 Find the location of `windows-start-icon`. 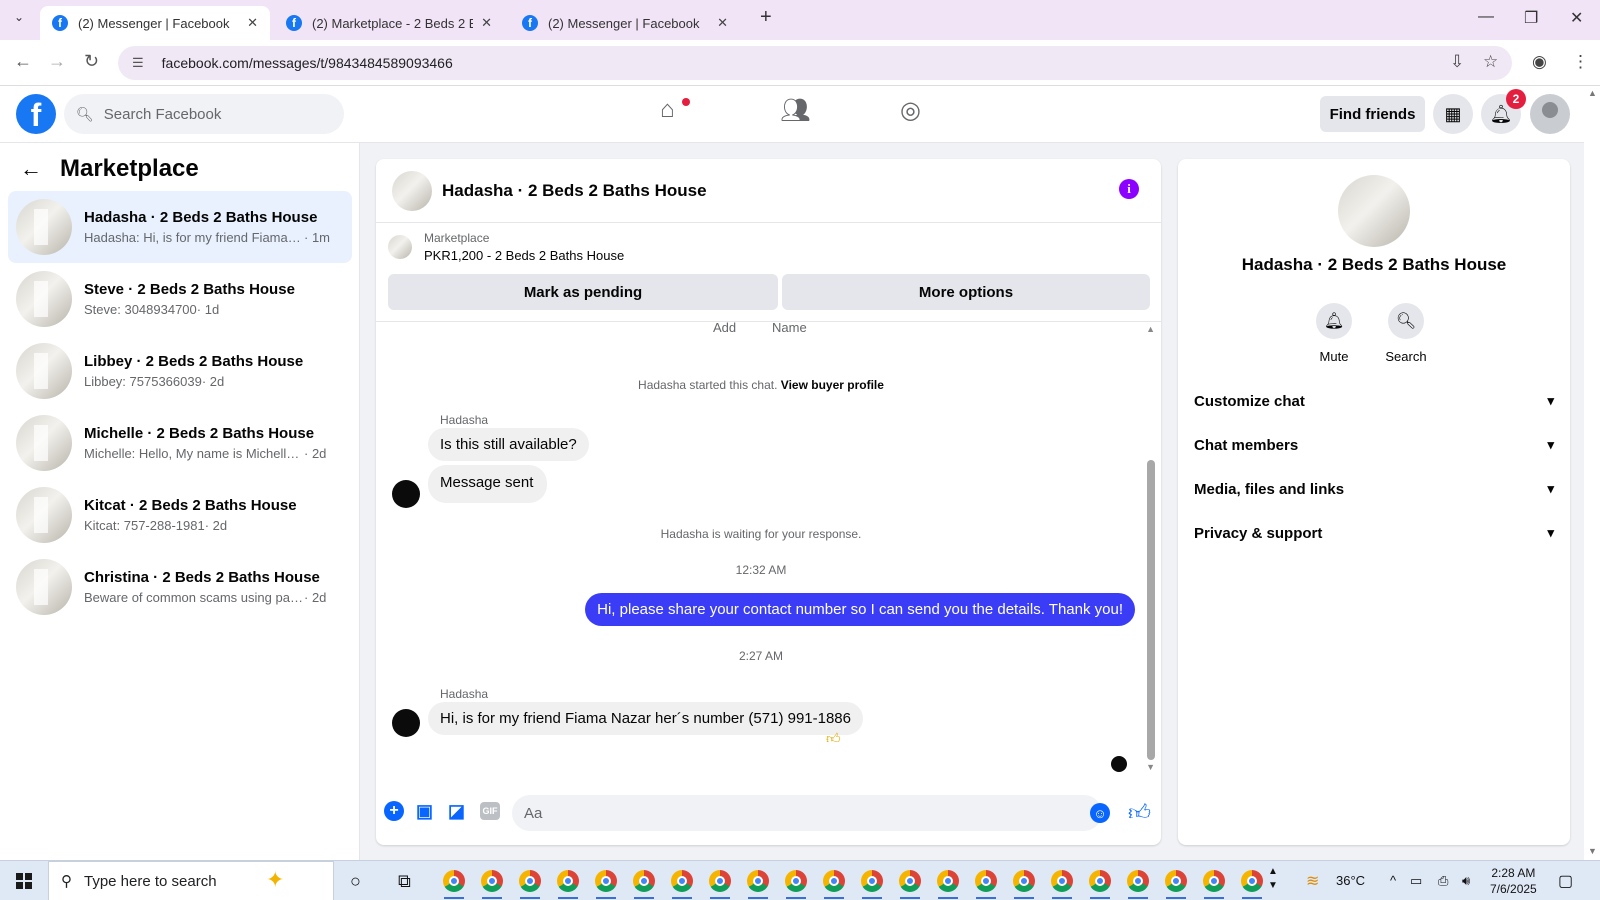

windows-start-icon is located at coordinates (24, 881).